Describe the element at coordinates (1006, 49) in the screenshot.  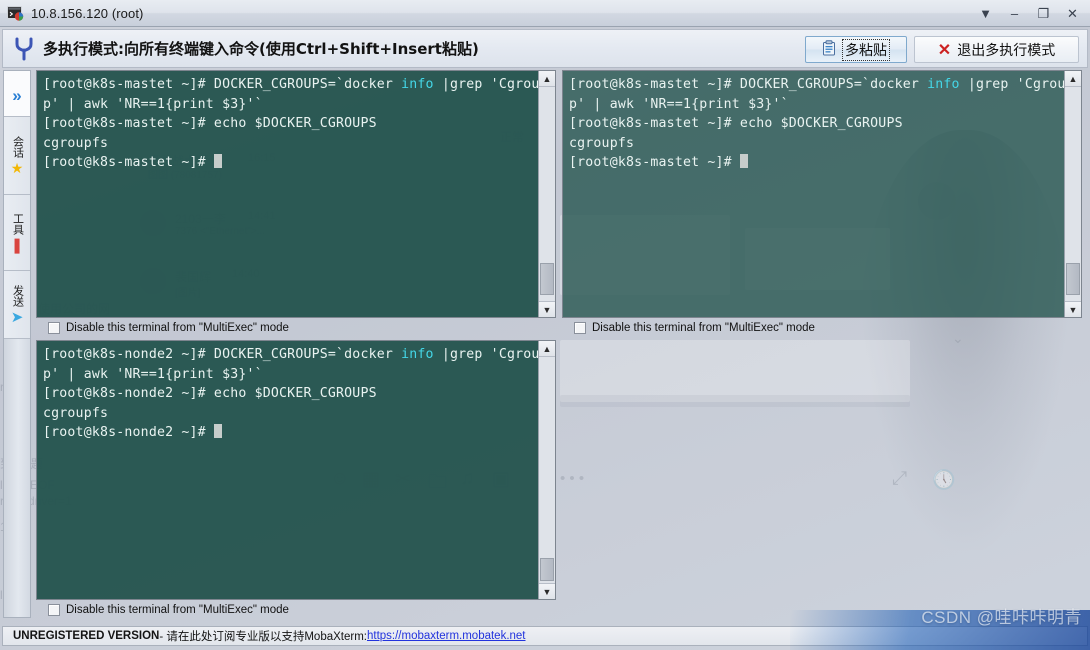
I see `exit-multiexec-label: 退出多执行模式` at that location.